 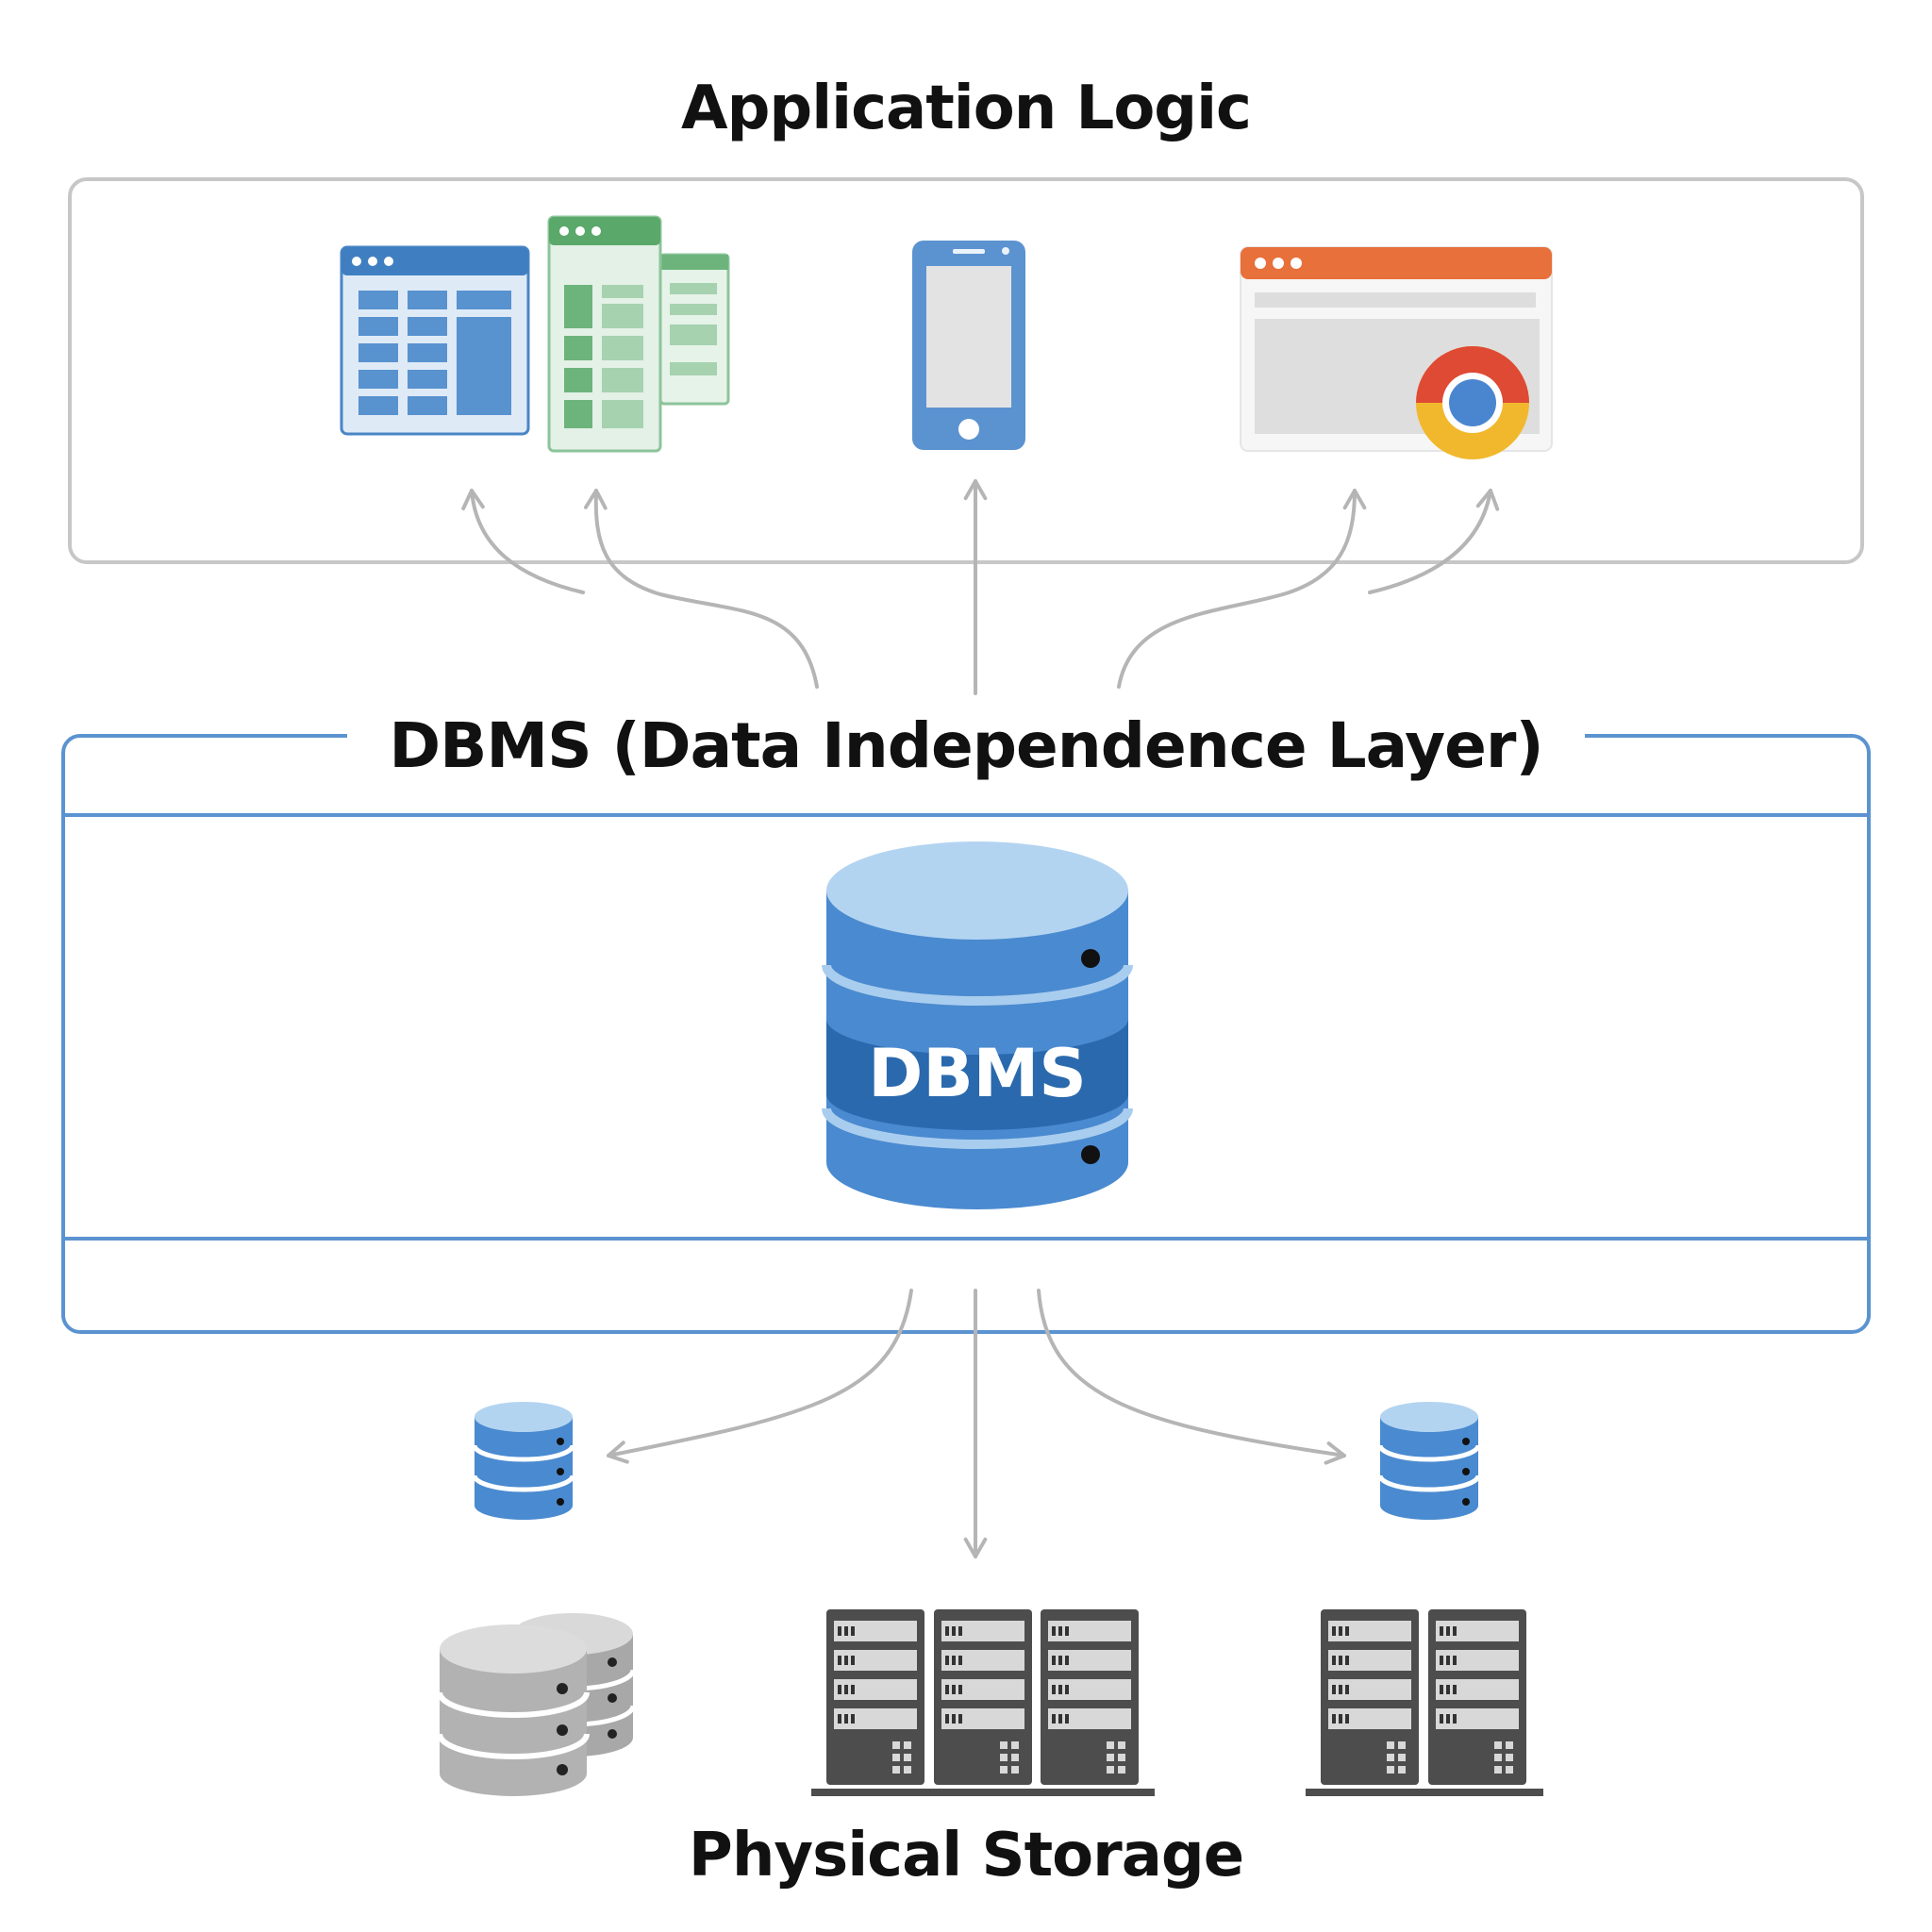 I want to click on web-browser-icon, so click(x=1397, y=353).